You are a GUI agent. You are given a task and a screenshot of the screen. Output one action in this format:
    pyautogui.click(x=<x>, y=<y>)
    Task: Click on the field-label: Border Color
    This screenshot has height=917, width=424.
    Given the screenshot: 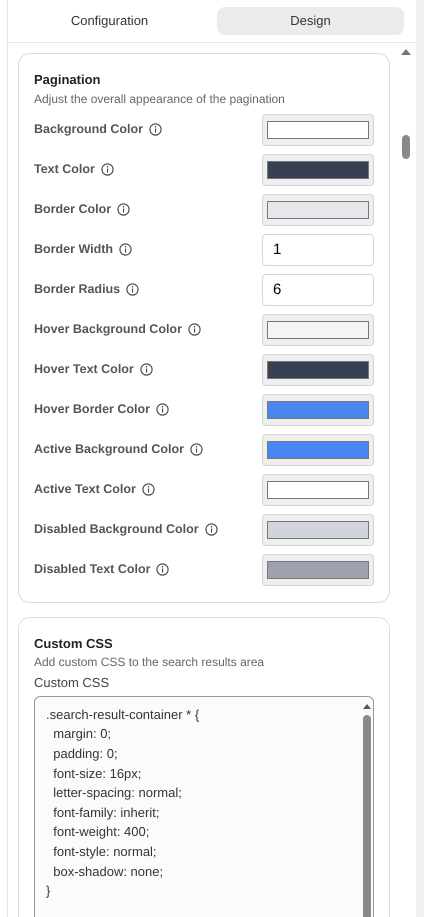 What is the action you would take?
    pyautogui.click(x=73, y=209)
    